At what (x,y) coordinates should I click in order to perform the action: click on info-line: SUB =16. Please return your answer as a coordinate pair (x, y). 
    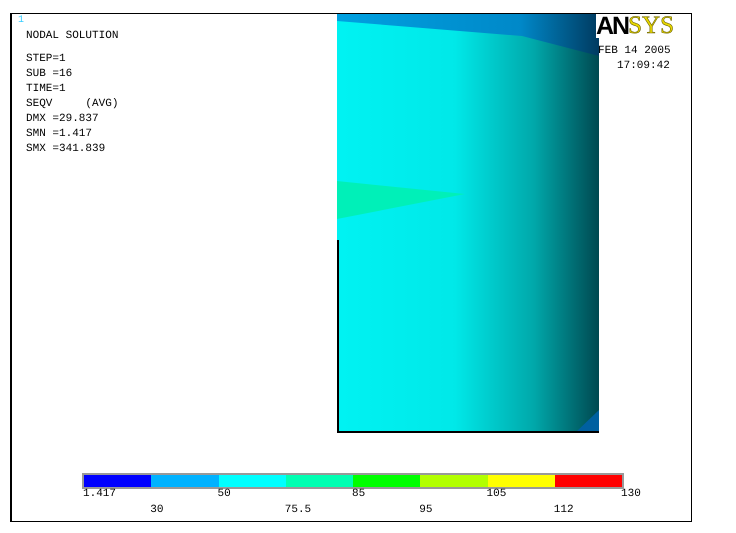
    Looking at the image, I should click on (50, 74).